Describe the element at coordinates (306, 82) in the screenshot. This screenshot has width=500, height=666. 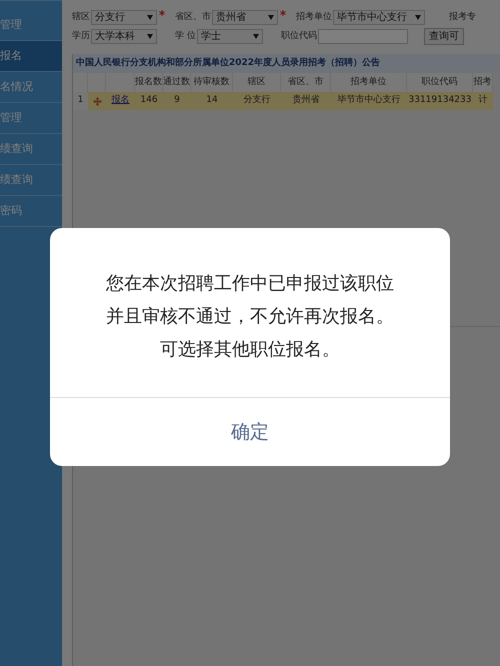
I see `column-header: 省区、市` at that location.